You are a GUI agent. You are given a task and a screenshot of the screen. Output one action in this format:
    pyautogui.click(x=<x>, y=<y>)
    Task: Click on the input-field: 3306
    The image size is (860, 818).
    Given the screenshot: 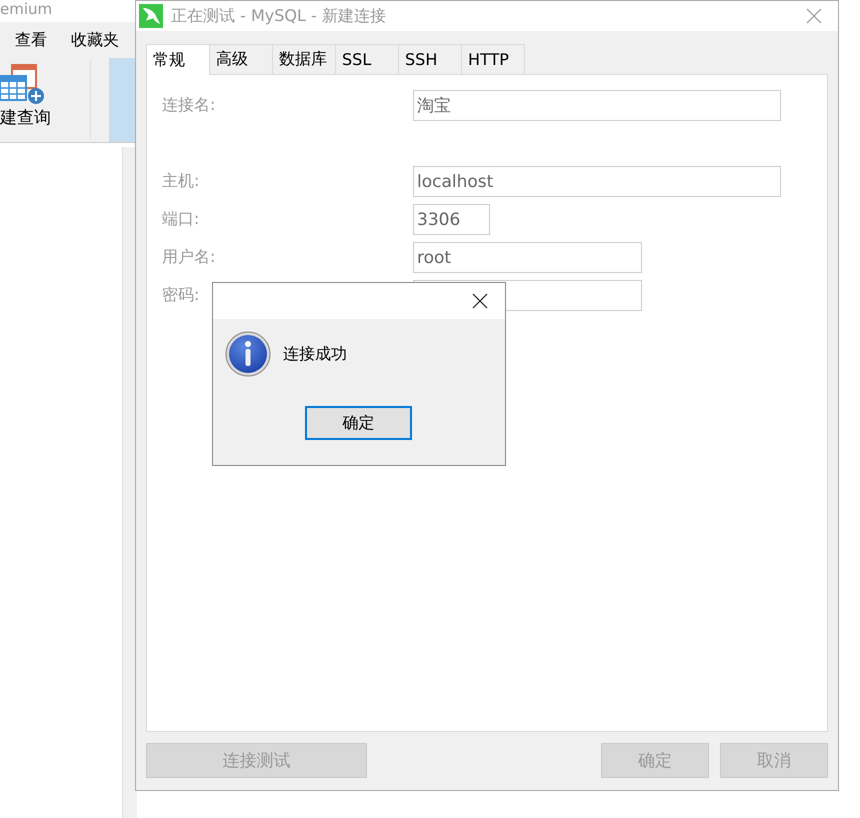 What is the action you would take?
    pyautogui.click(x=451, y=219)
    